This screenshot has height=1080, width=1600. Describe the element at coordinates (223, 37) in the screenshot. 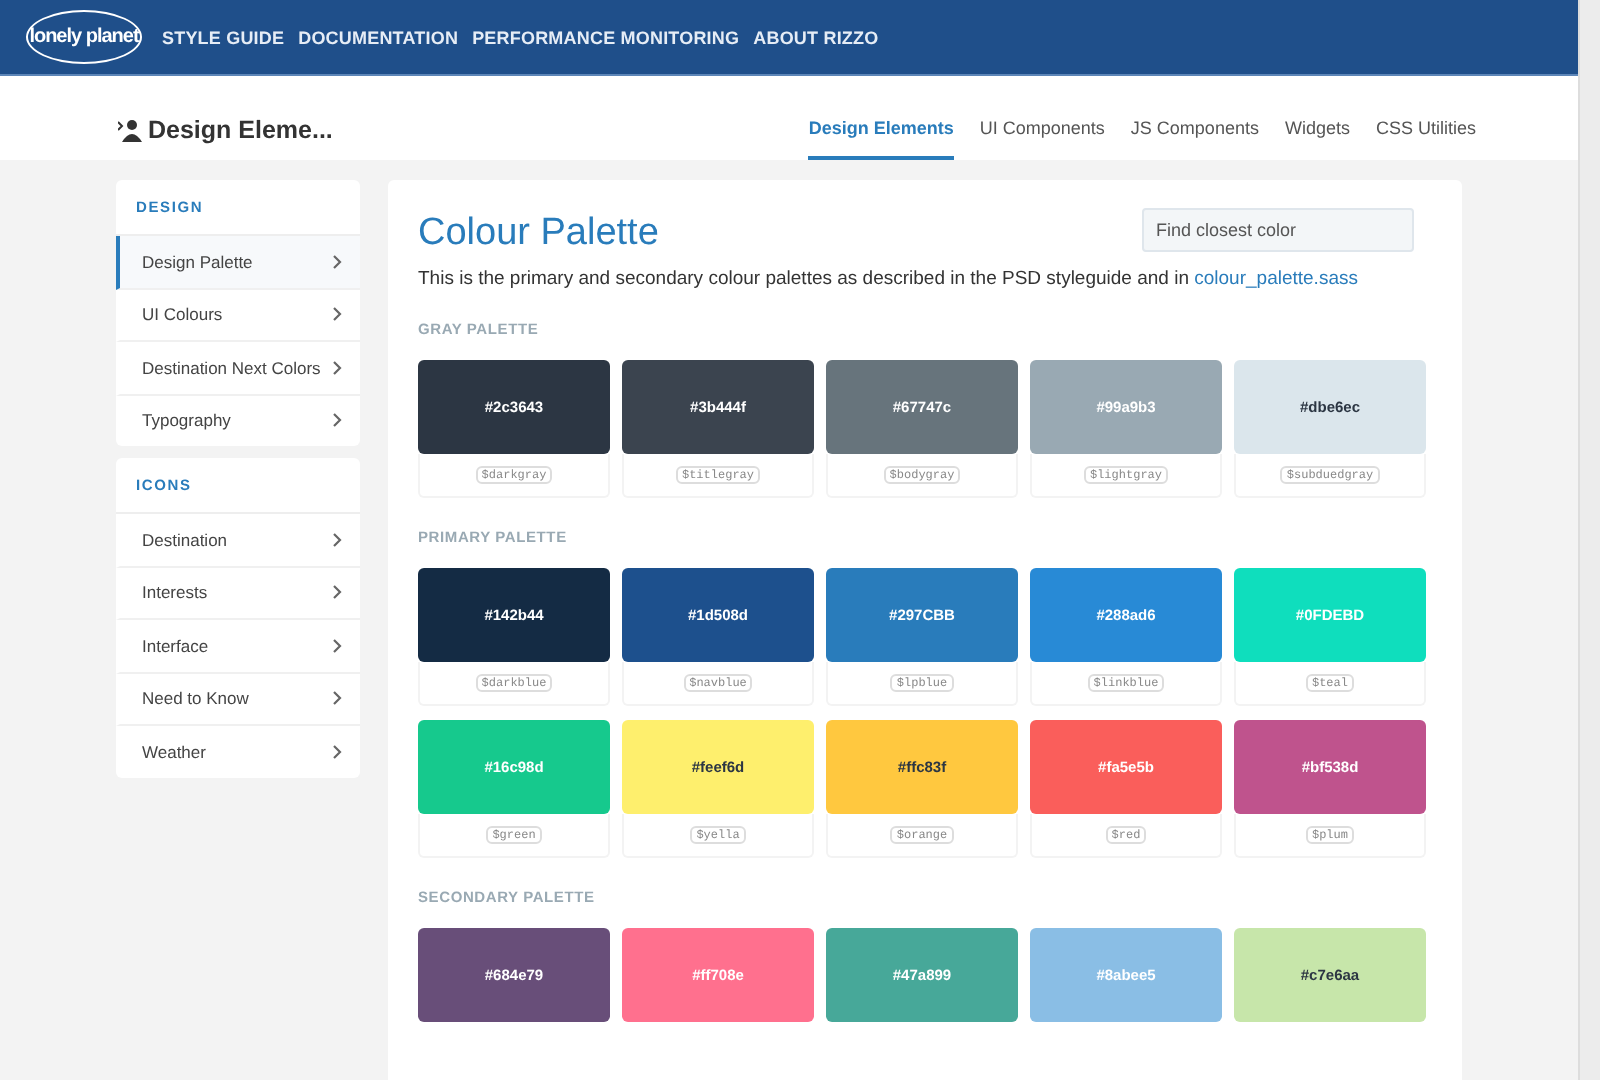

I see `nav-link: STYLE GUIDE` at that location.